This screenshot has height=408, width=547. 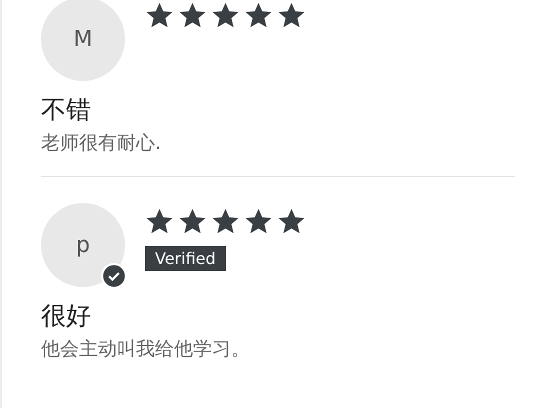 What do you see at coordinates (66, 110) in the screenshot?
I see `review-title: 不错` at bounding box center [66, 110].